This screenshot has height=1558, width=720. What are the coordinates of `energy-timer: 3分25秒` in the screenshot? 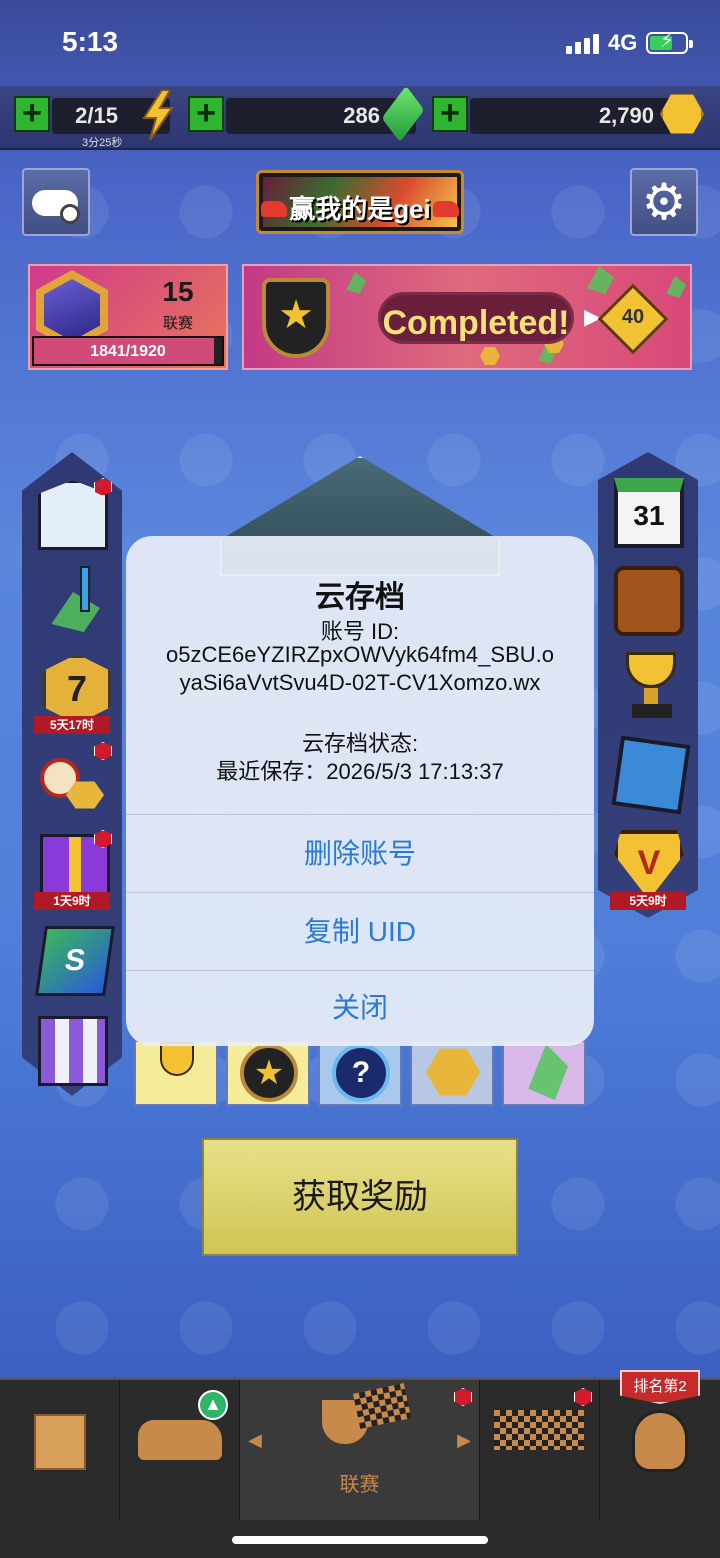 It's located at (102, 143).